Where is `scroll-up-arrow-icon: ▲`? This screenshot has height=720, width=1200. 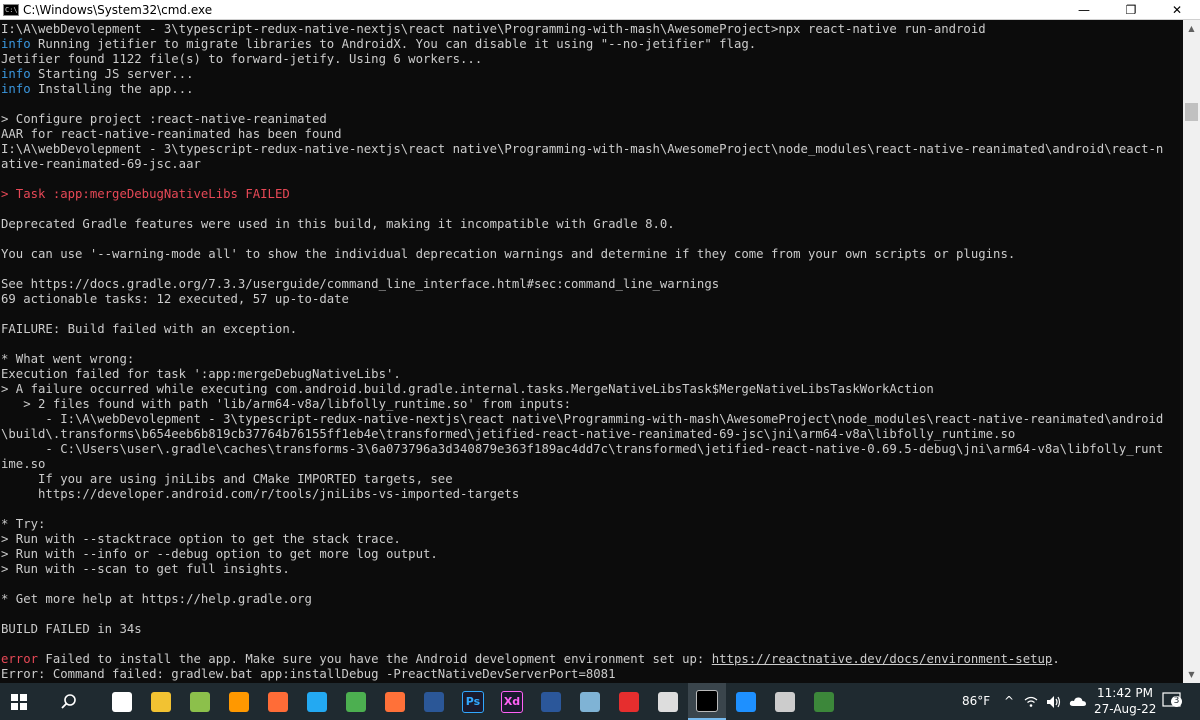
scroll-up-arrow-icon: ▲ is located at coordinates (1191, 28).